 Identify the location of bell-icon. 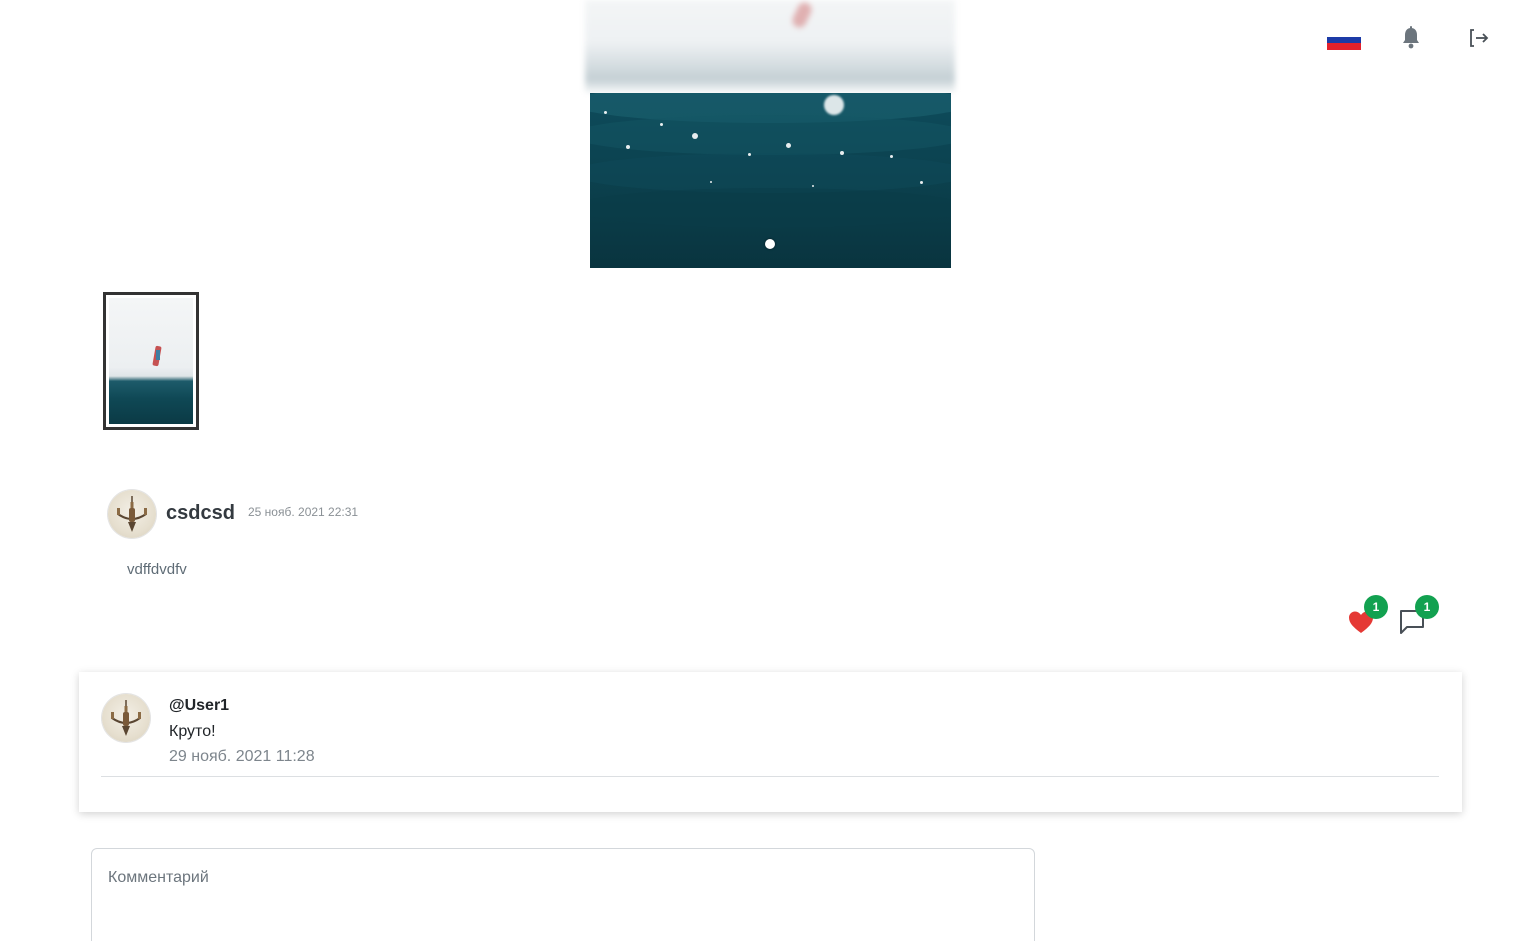
(1411, 37).